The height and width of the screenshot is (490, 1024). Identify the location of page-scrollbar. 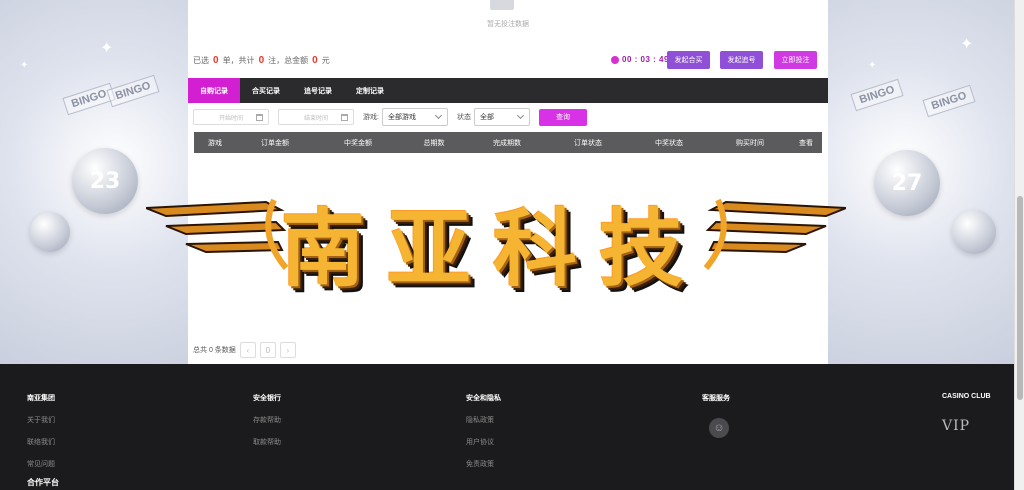
(1019, 245).